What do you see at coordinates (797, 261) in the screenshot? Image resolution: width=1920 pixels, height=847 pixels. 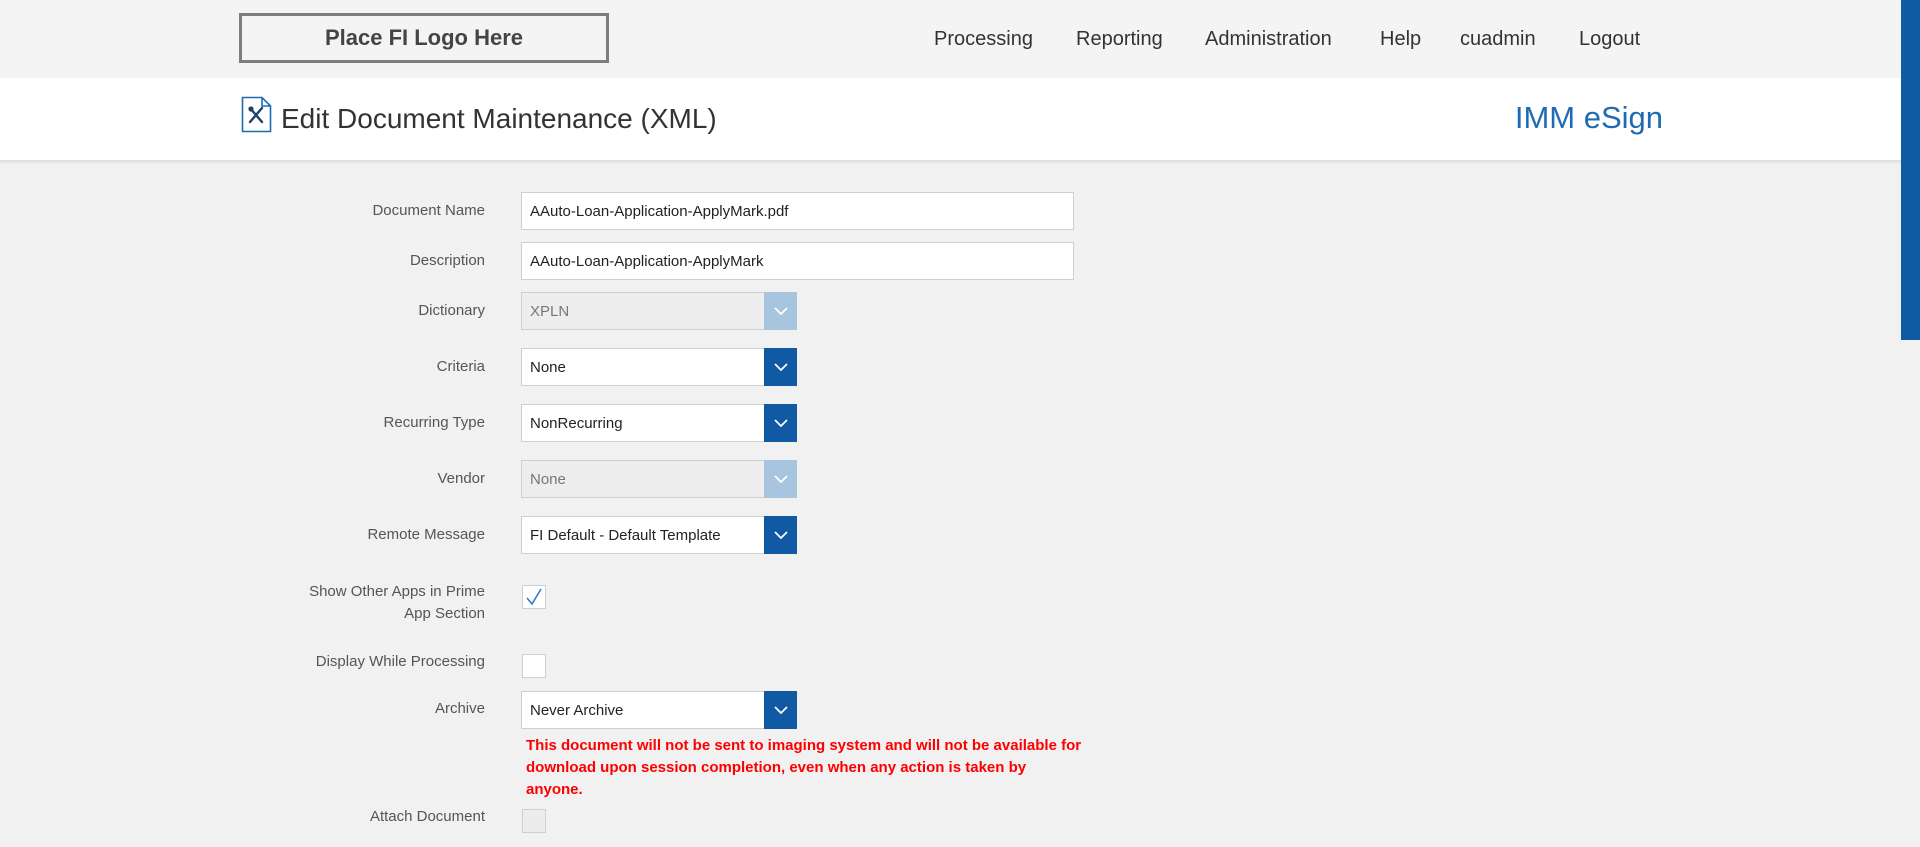 I see `description-input` at bounding box center [797, 261].